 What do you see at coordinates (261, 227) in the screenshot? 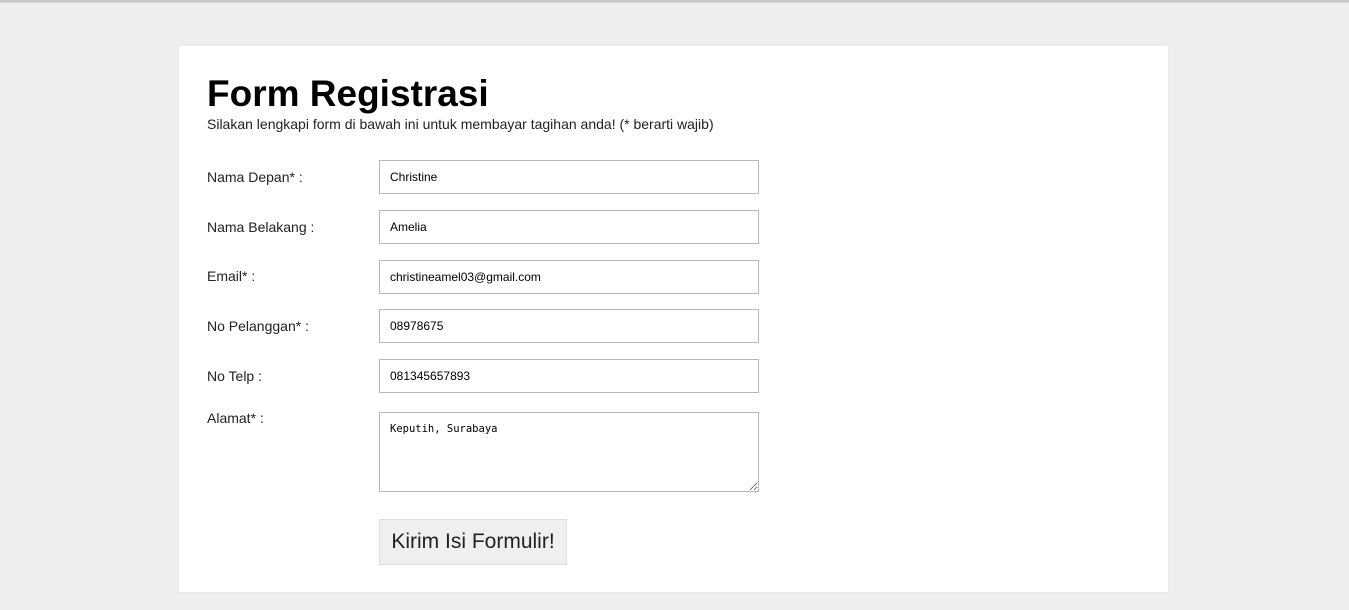
I see `last-name-label: Nama Belakang :` at bounding box center [261, 227].